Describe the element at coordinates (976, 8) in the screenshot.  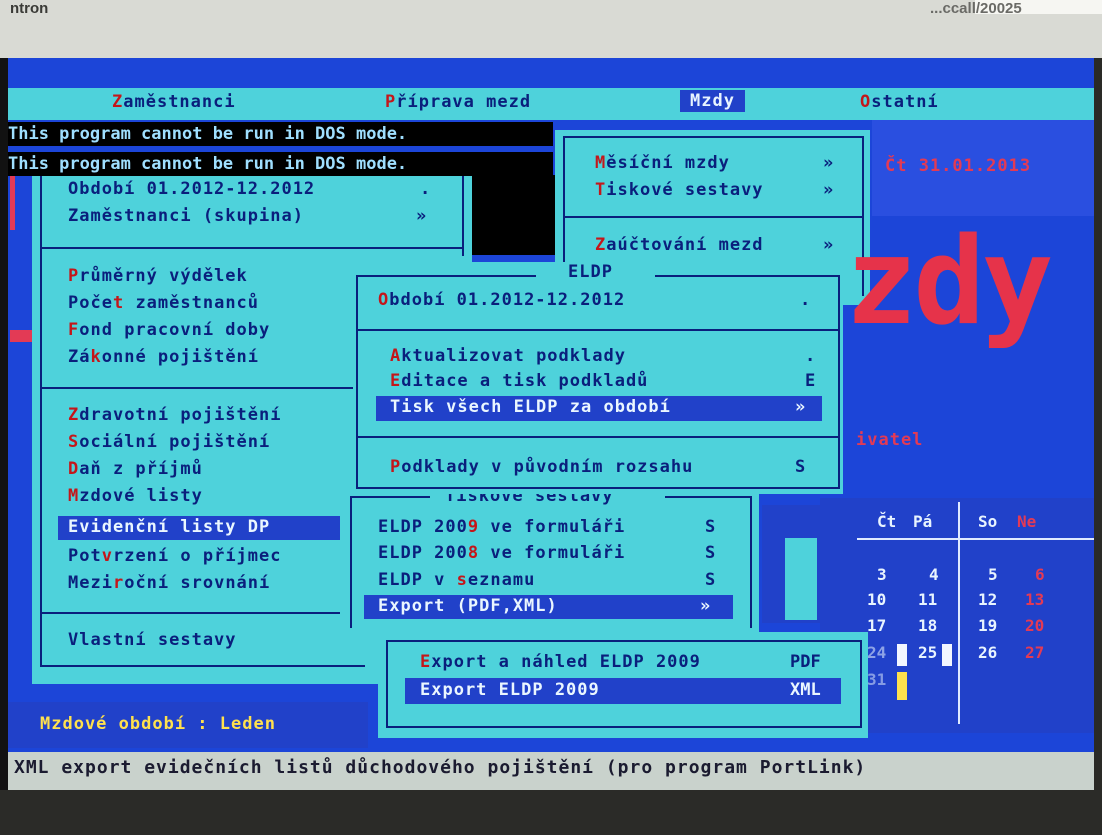
I see `monitor-model: ...ccall/20025` at that location.